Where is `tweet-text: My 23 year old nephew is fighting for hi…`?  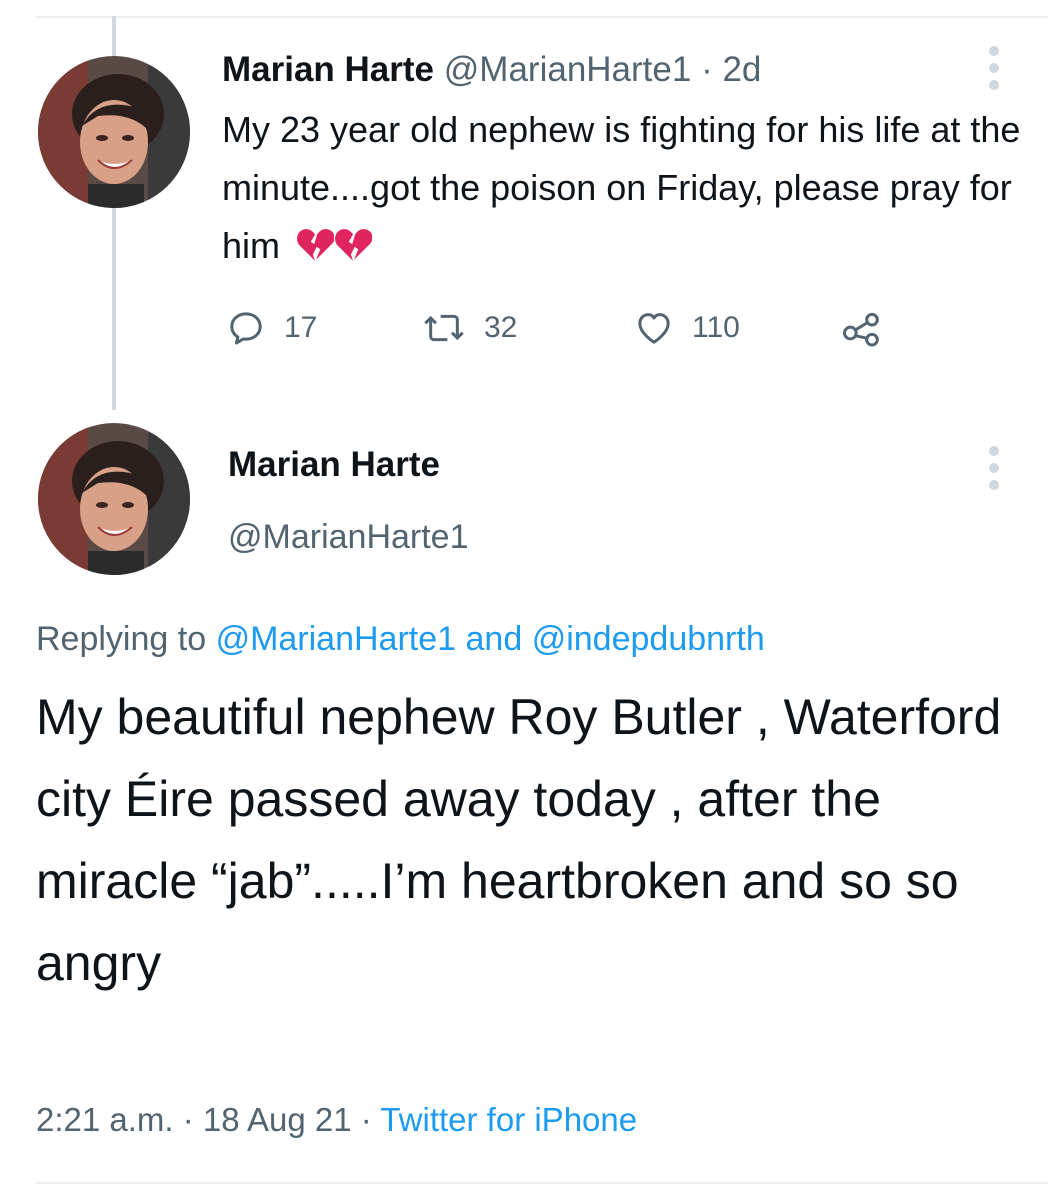 tweet-text: My 23 year old nephew is fighting for hi… is located at coordinates (622, 188).